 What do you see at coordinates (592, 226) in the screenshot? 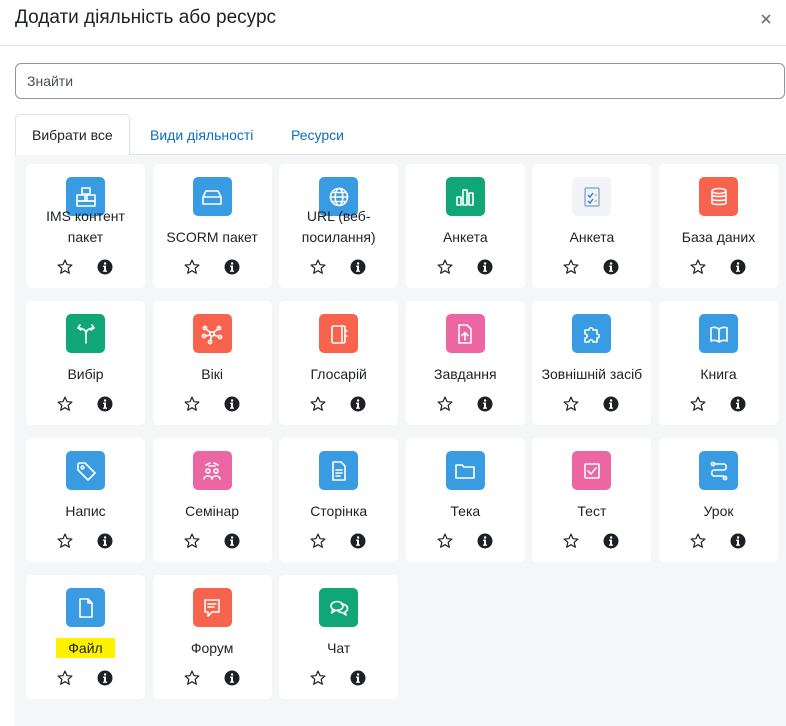
I see `activity-tile: Анкета` at bounding box center [592, 226].